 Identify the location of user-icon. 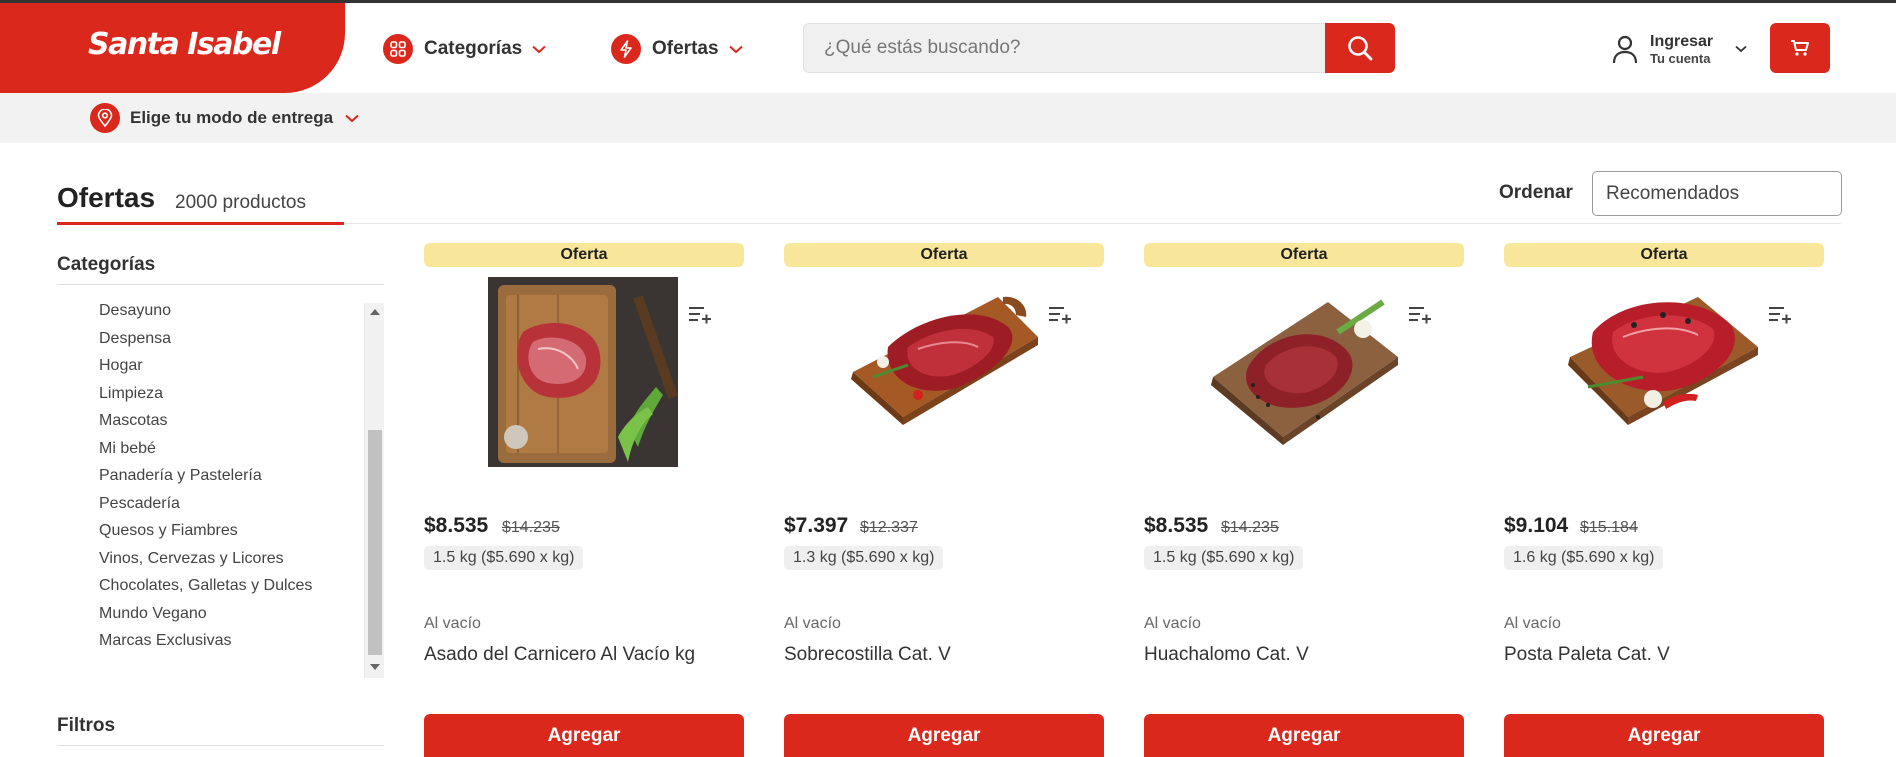
(1625, 49).